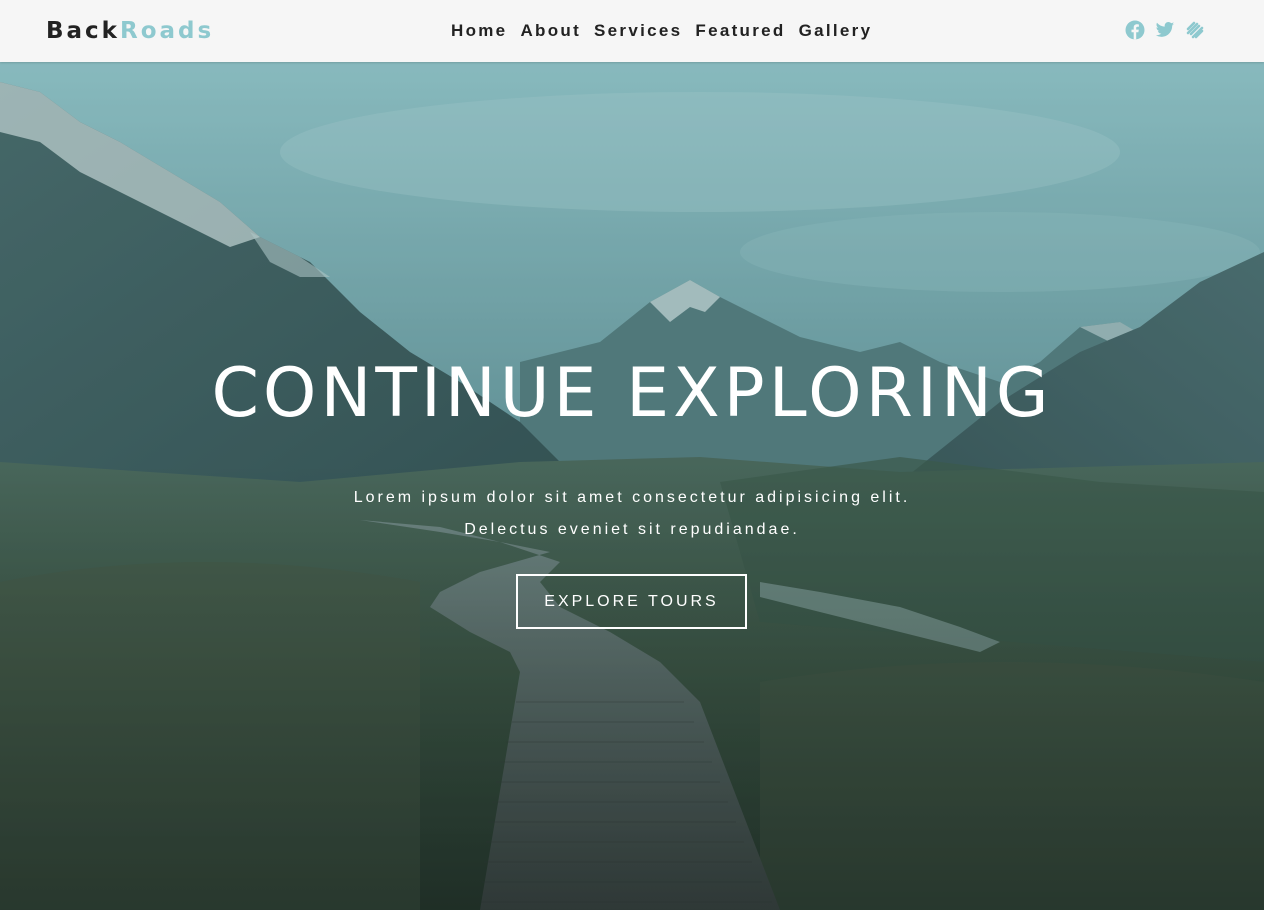  I want to click on brand-logo-part2: Roads, so click(167, 31).